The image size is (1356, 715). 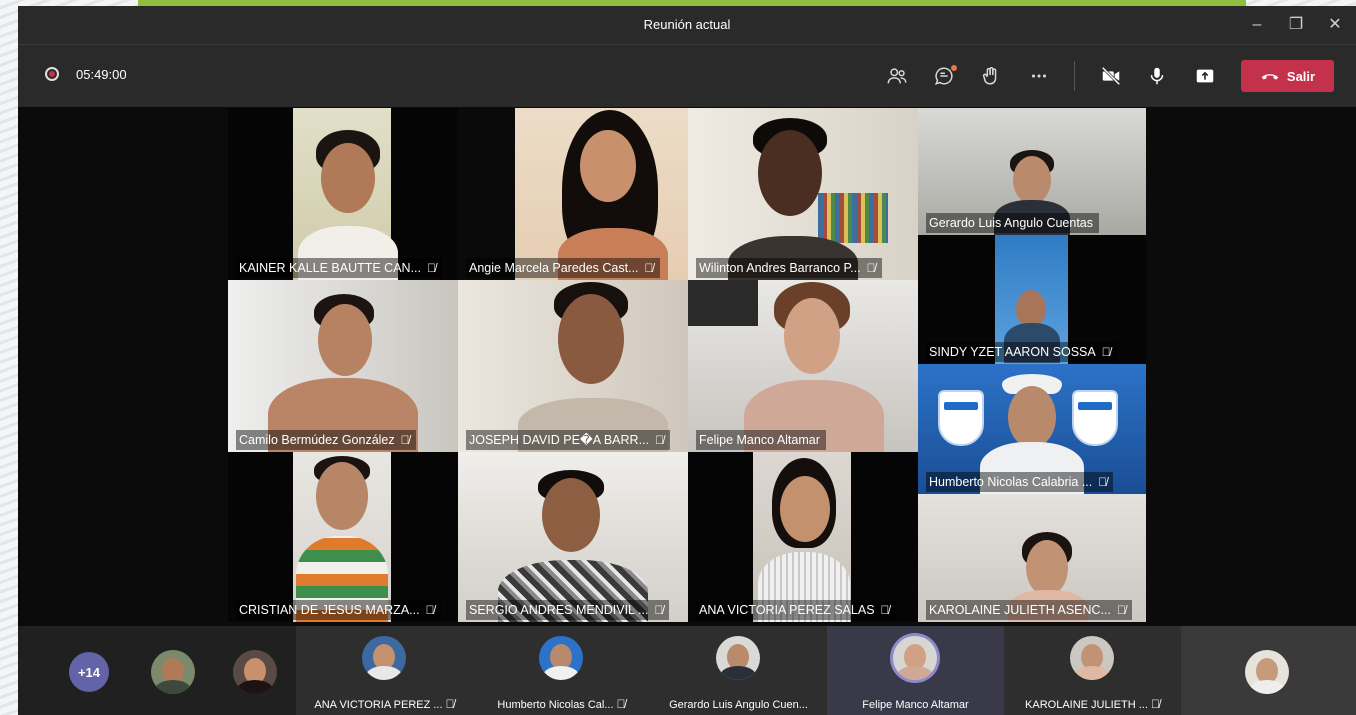 What do you see at coordinates (1296, 25) in the screenshot?
I see `maximize-button: ❐` at bounding box center [1296, 25].